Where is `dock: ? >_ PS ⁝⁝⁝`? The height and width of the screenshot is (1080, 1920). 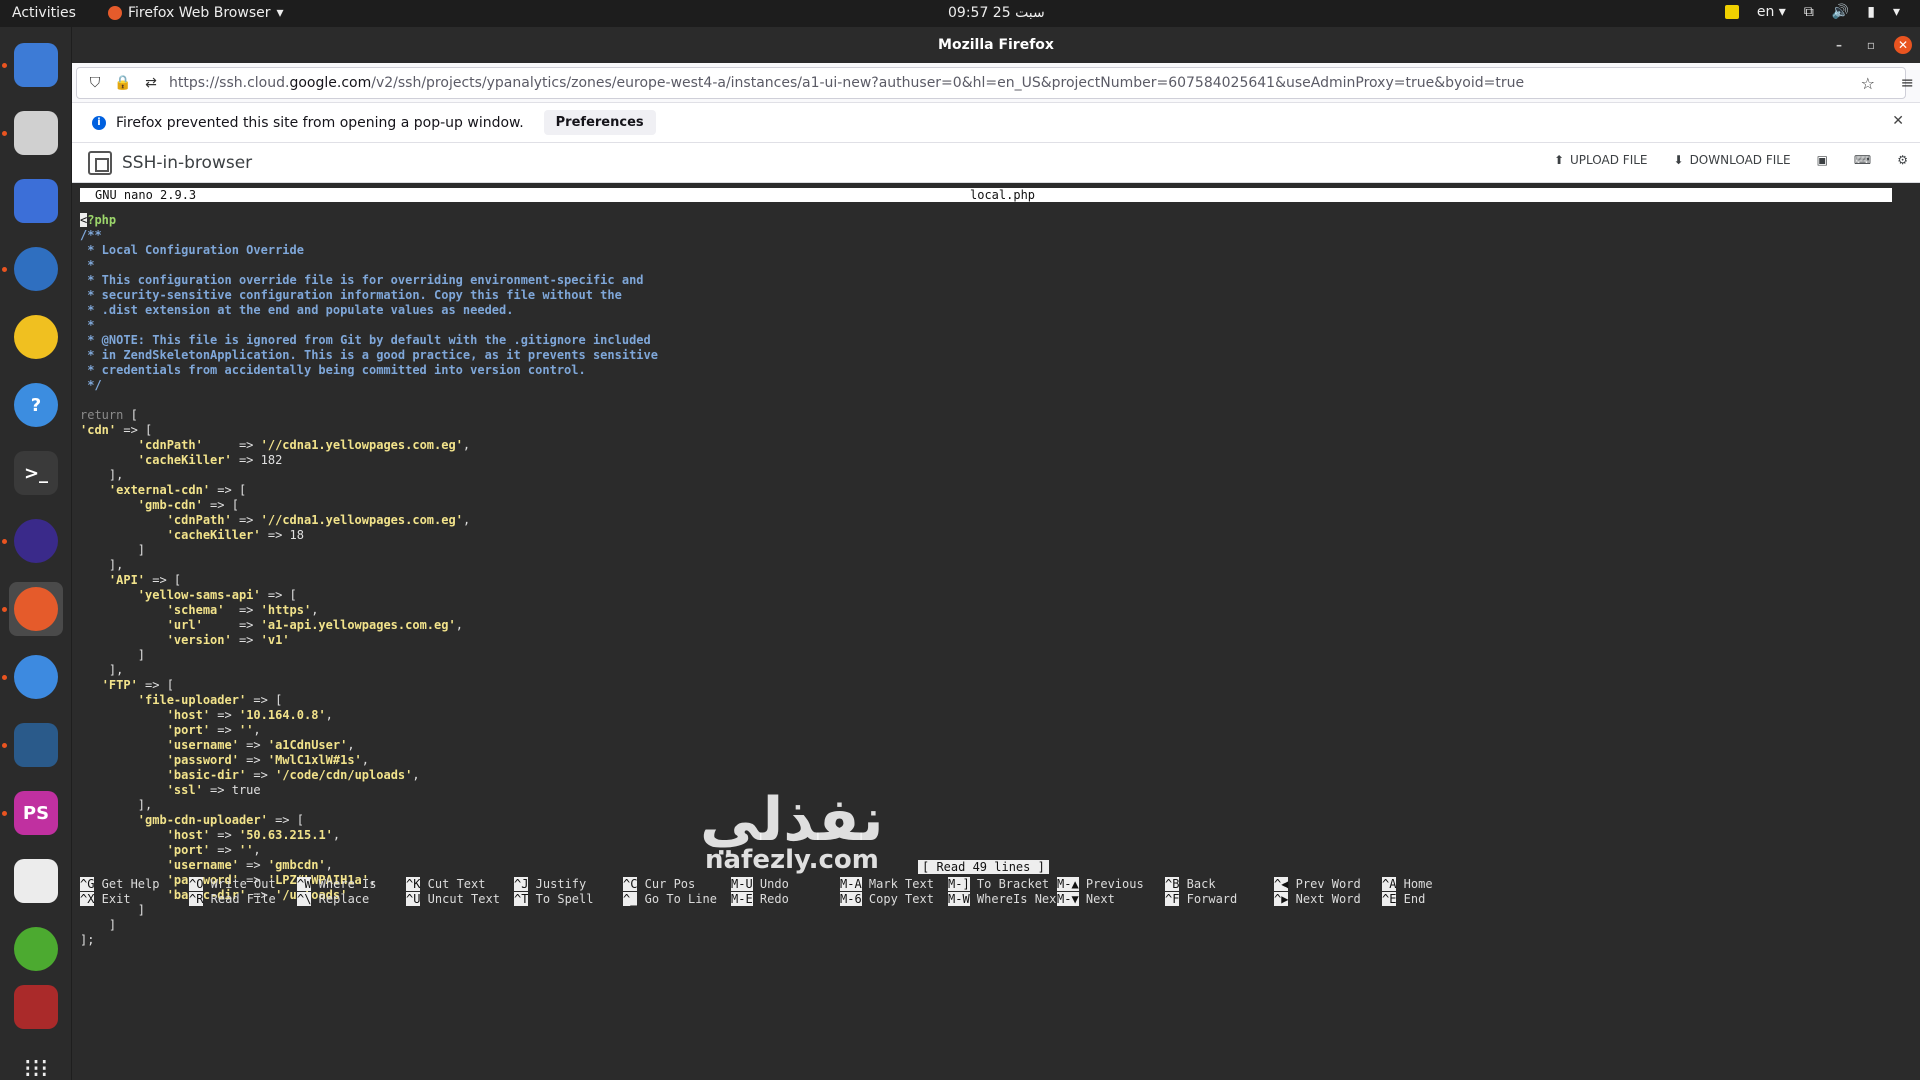 dock: ? >_ PS ⁝⁝⁝ is located at coordinates (36, 553).